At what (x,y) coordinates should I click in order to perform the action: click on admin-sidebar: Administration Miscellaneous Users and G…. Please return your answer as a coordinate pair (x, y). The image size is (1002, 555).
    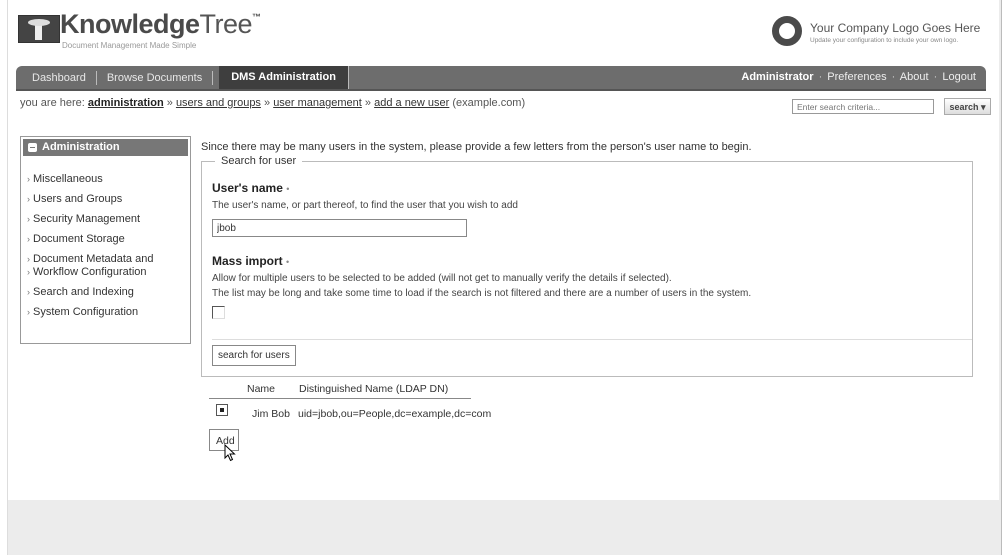
    Looking at the image, I should click on (105, 240).